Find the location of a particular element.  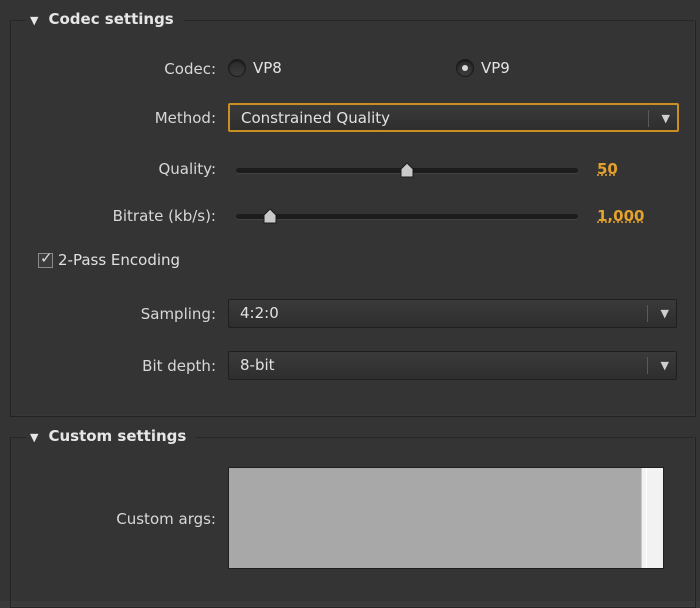

vertical-scrollbar is located at coordinates (652, 518).